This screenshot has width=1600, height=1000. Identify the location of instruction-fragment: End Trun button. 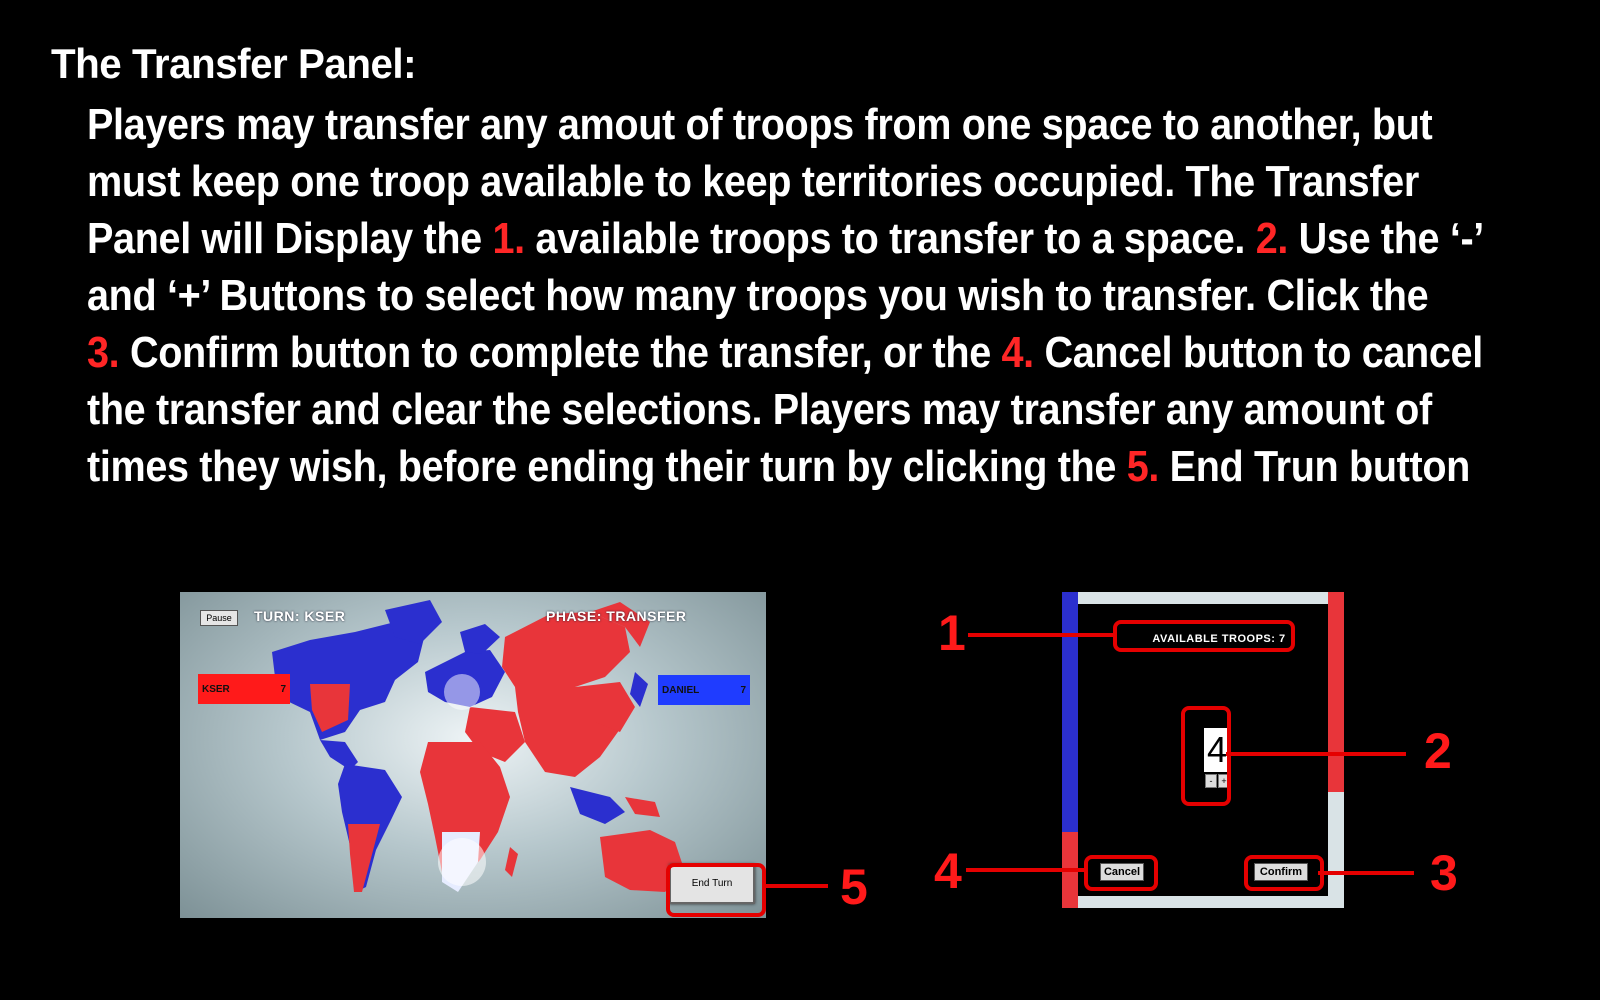
(1315, 466).